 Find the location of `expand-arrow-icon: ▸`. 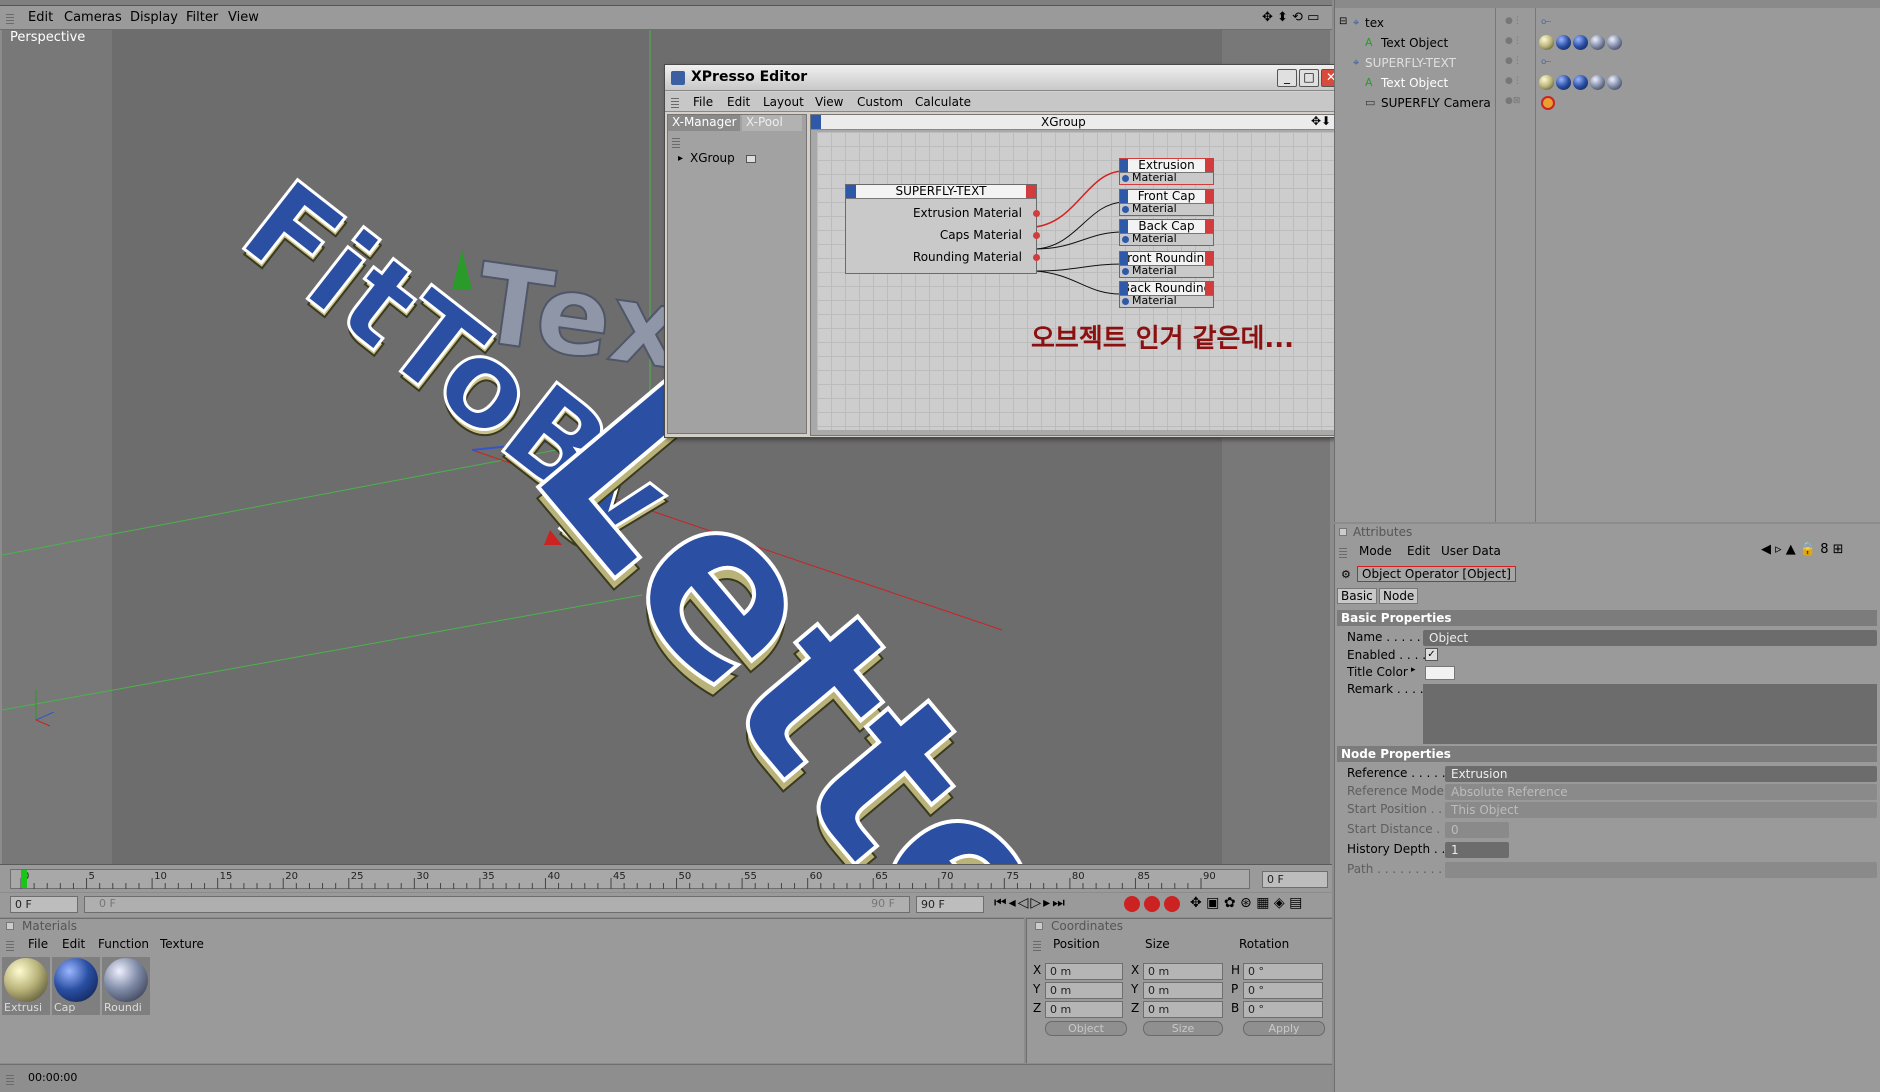

expand-arrow-icon: ▸ is located at coordinates (680, 158).